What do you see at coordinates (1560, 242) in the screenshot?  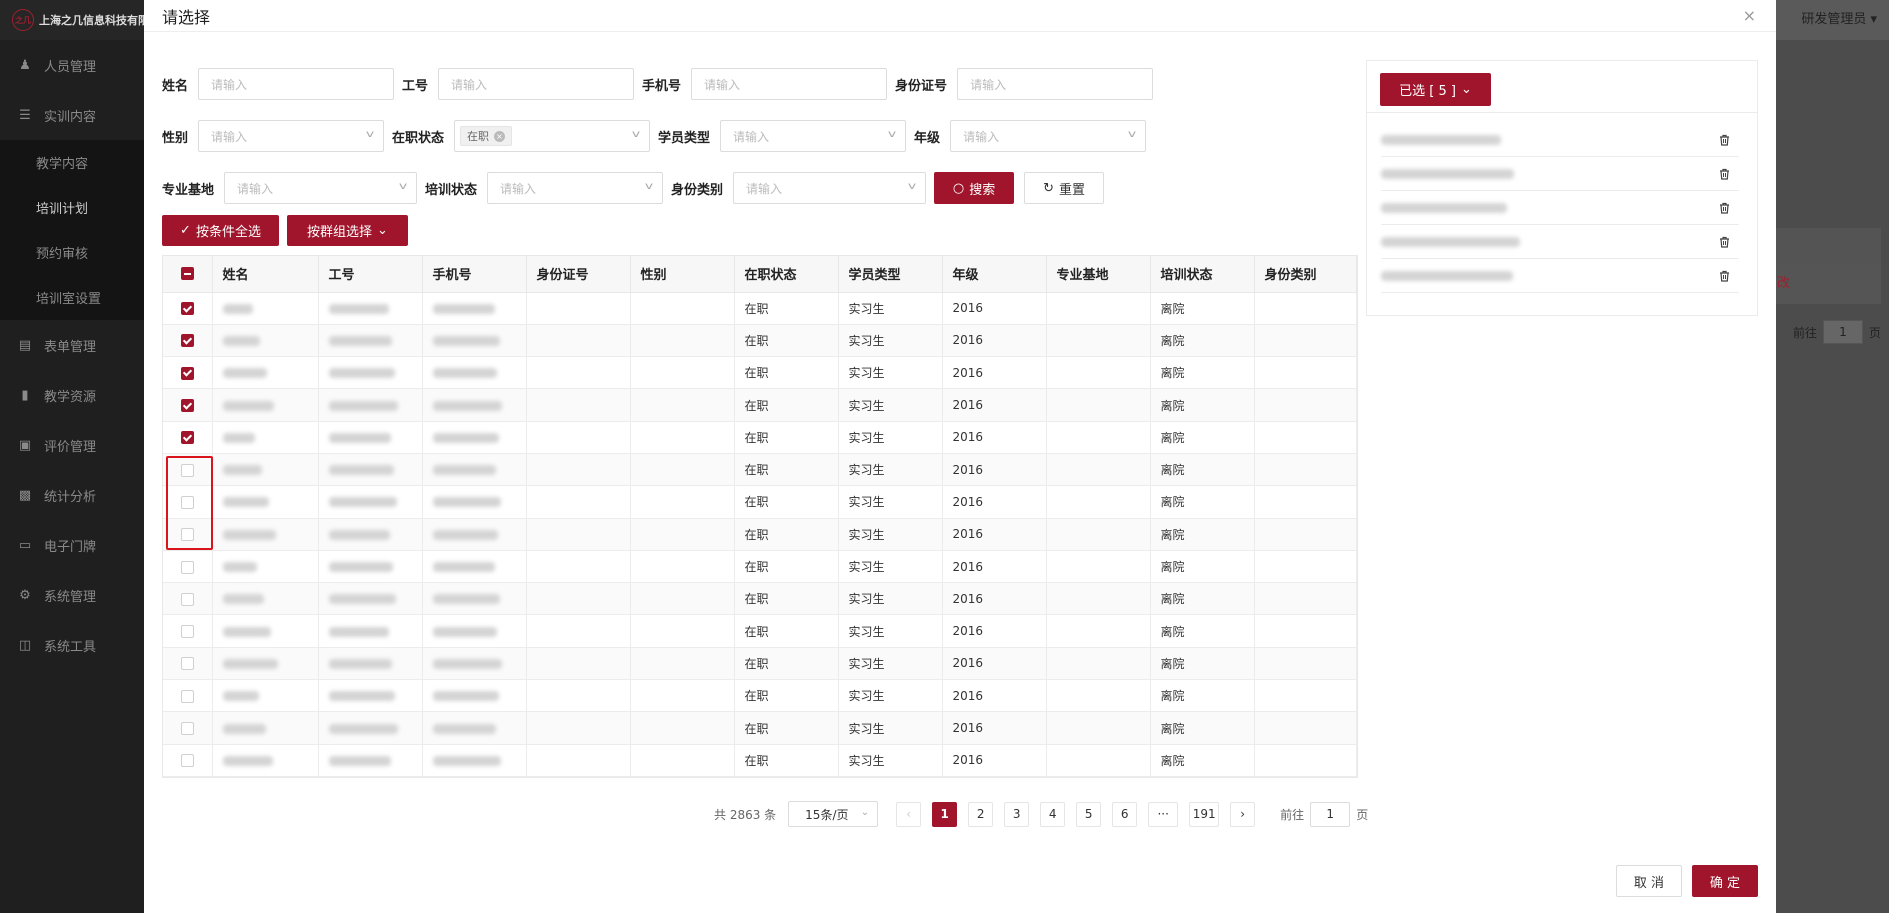 I see `selected-item` at bounding box center [1560, 242].